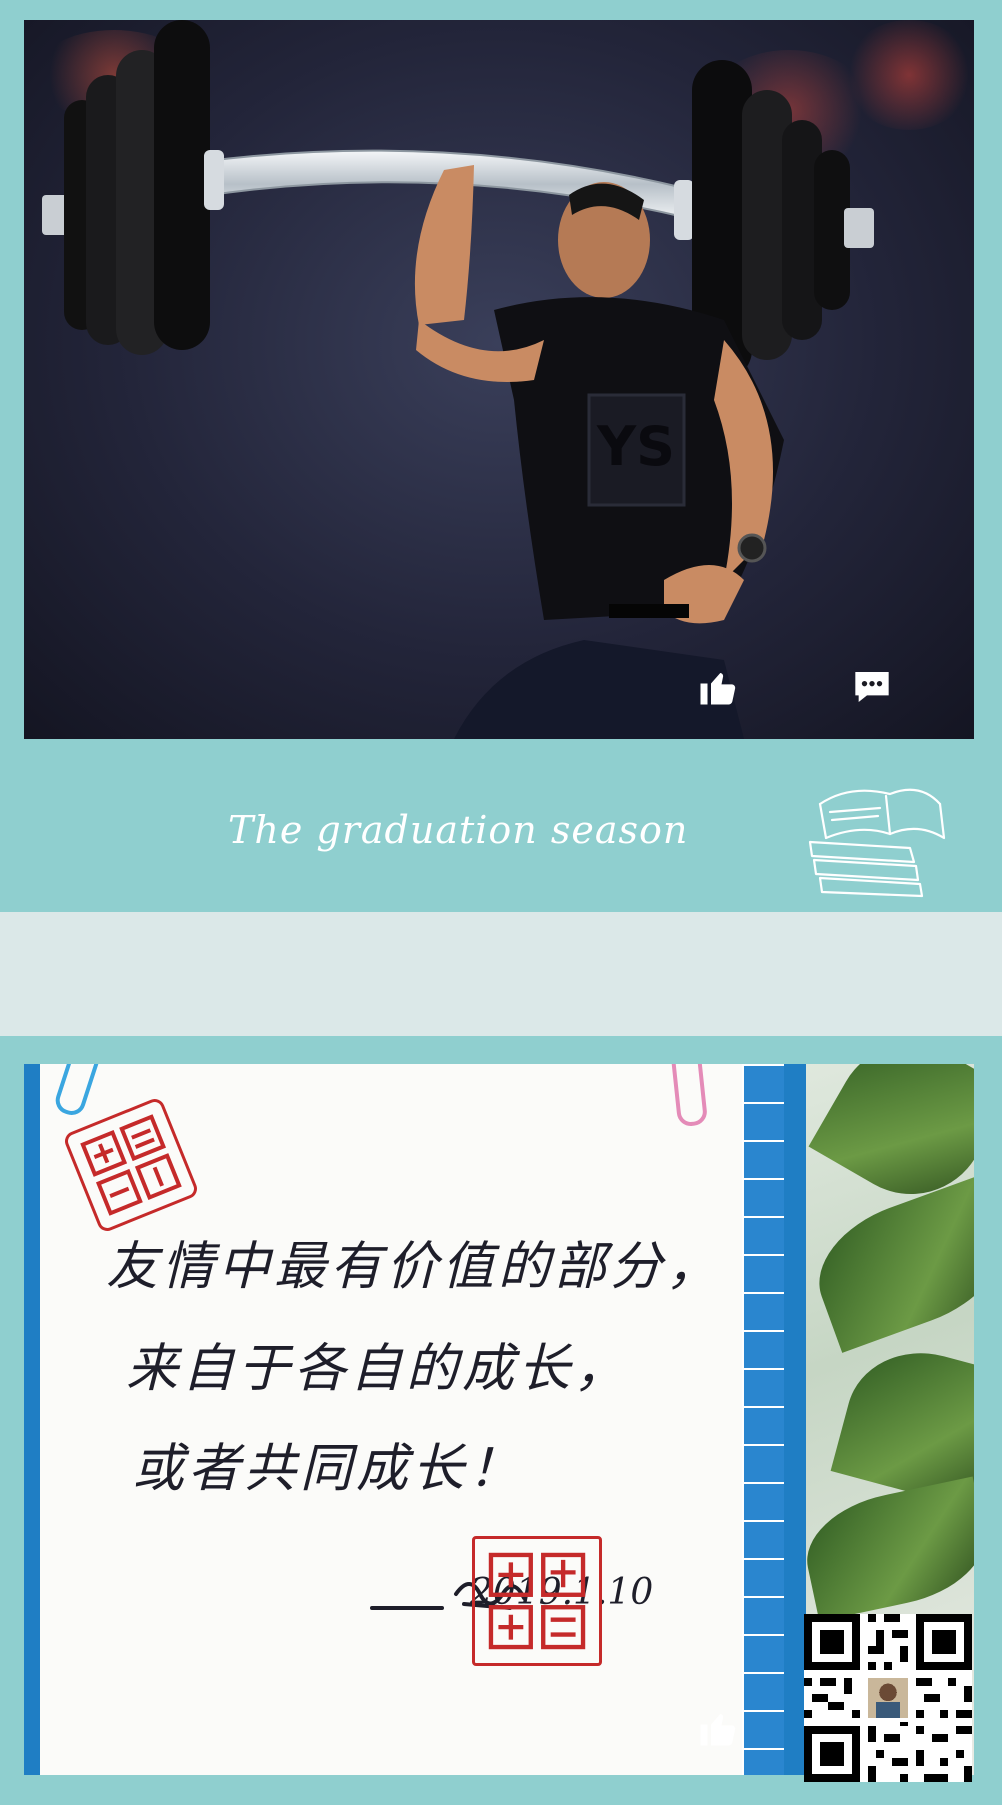  What do you see at coordinates (378, 1369) in the screenshot?
I see `note-line-2: 来自于各自的成长，` at bounding box center [378, 1369].